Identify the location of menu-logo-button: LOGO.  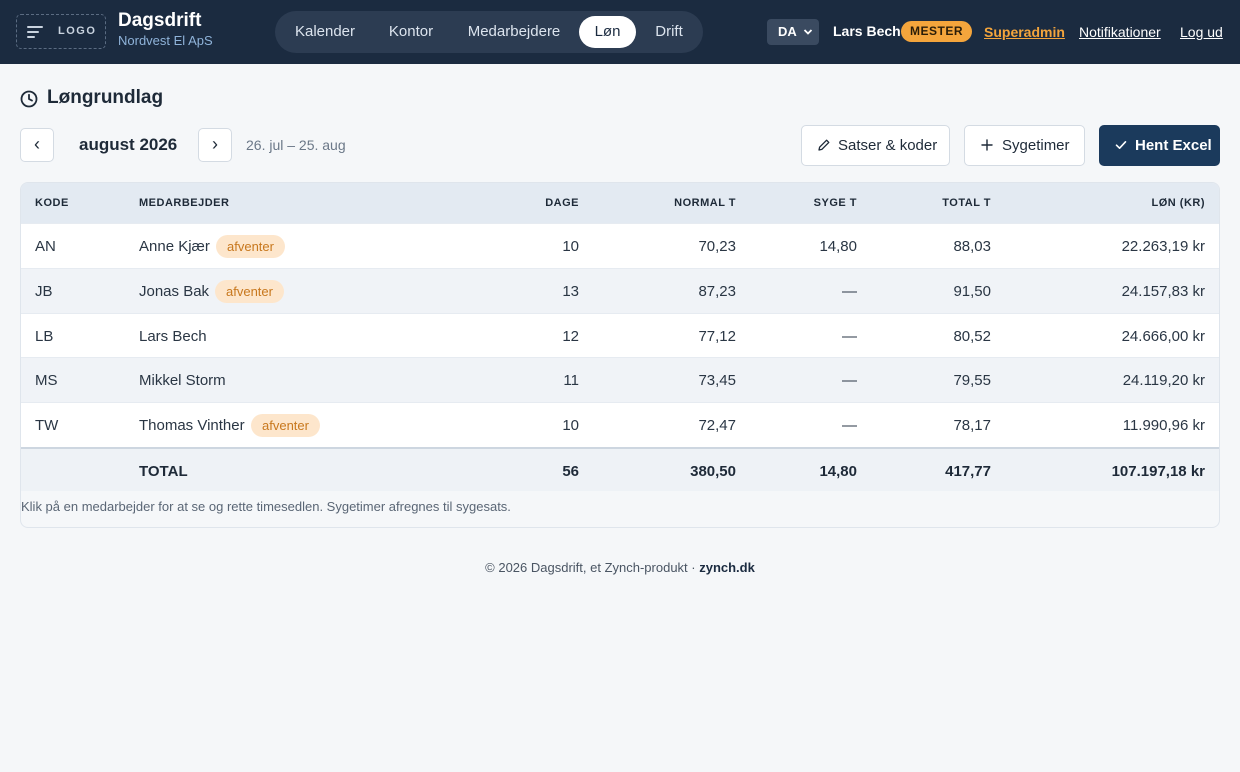
(61, 31).